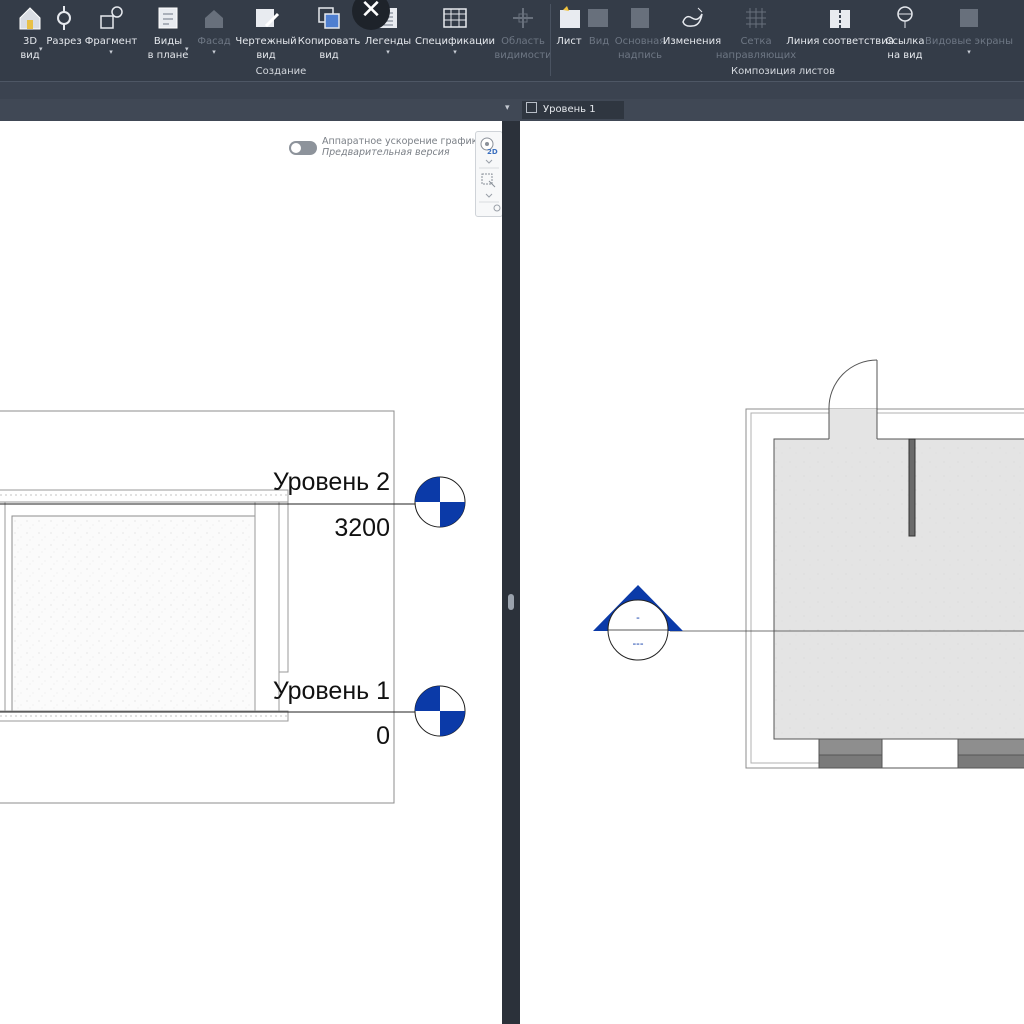 This screenshot has width=1024, height=1024. I want to click on splitter-grip-icon, so click(511, 602).